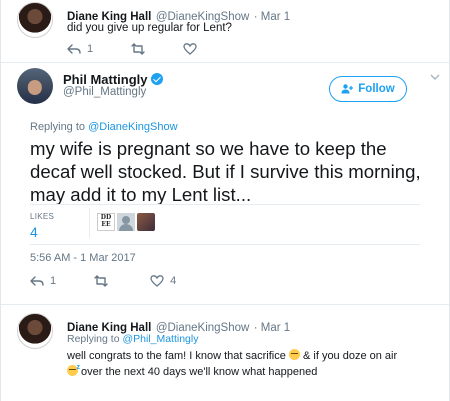  Describe the element at coordinates (106, 222) in the screenshot. I see `avatar: DD EE` at that location.